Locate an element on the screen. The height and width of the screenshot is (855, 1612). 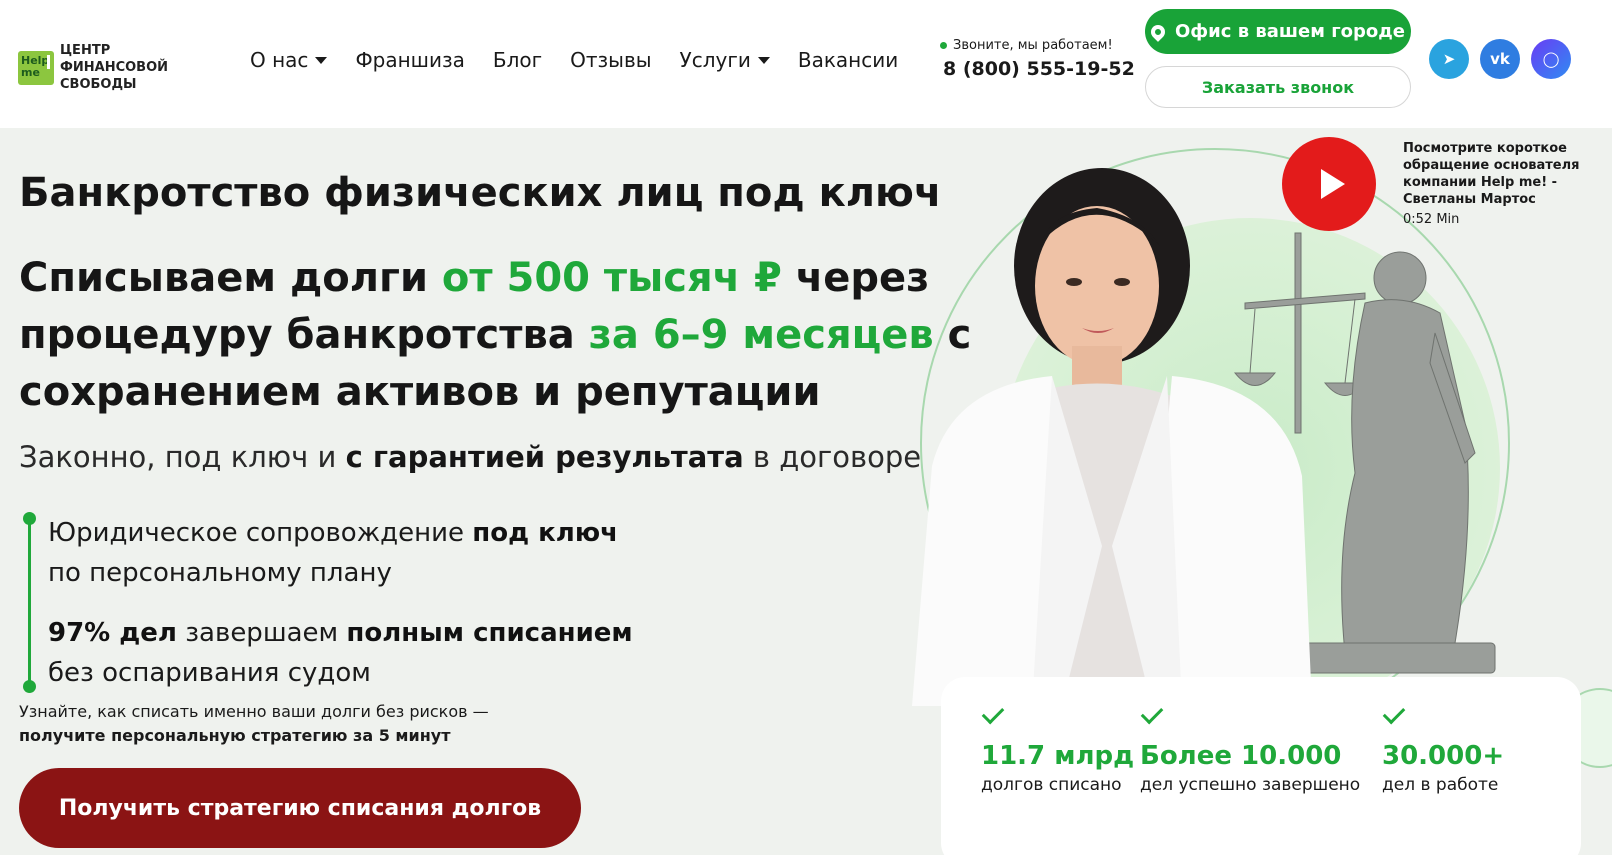
order-call-button: Заказать звонок is located at coordinates (1278, 87).